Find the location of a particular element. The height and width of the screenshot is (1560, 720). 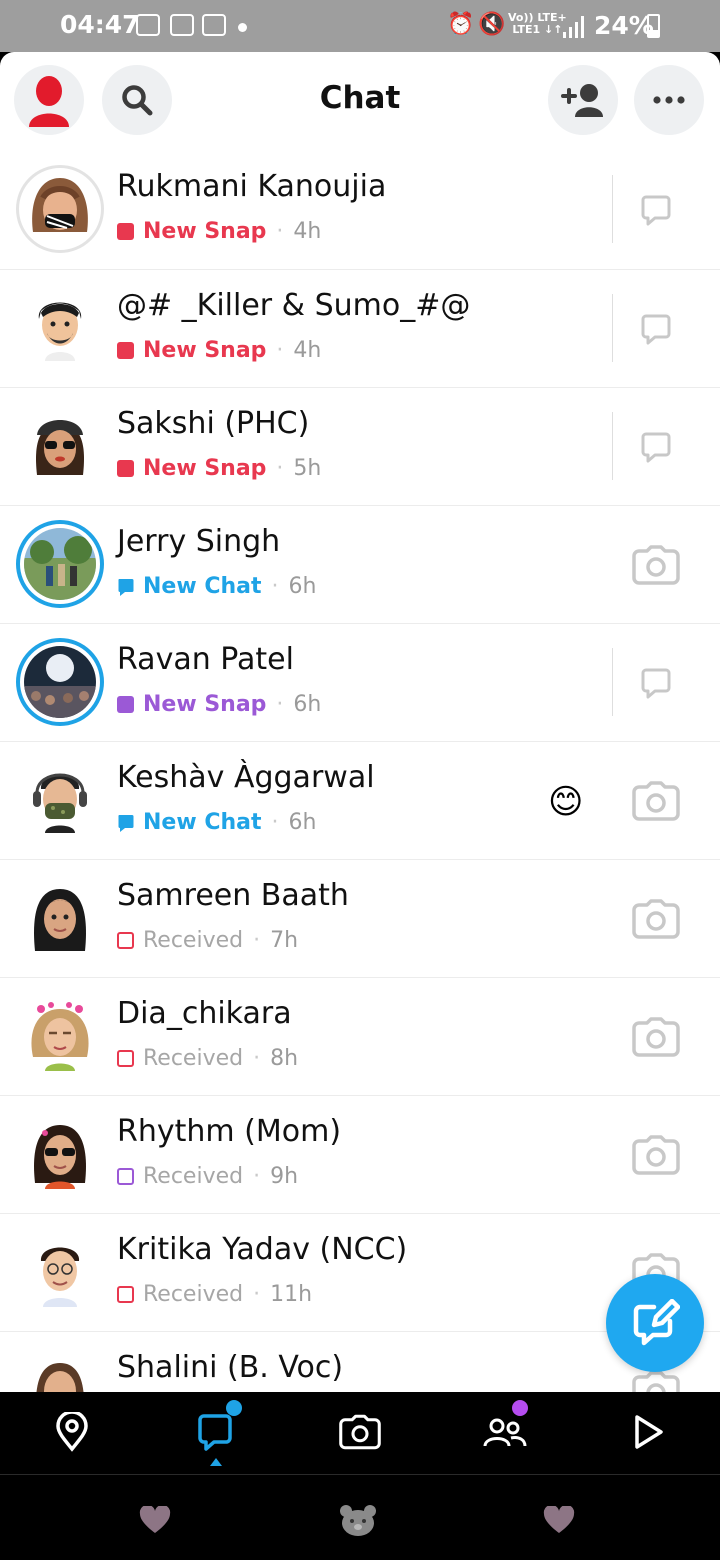

chat-status: New Snap · 6h is located at coordinates (219, 704).